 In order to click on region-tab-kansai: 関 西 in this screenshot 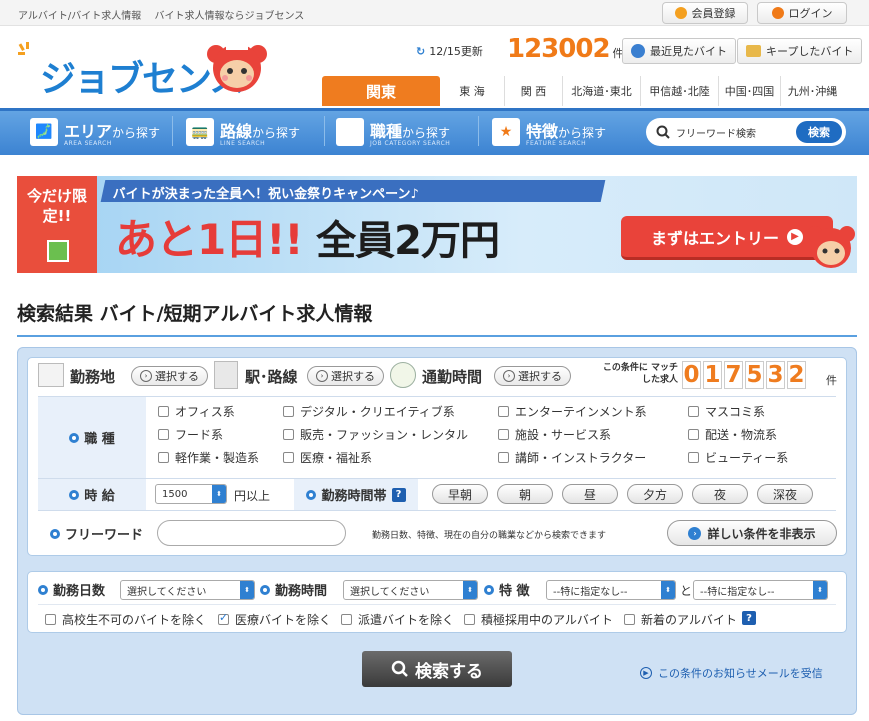, I will do `click(533, 91)`.